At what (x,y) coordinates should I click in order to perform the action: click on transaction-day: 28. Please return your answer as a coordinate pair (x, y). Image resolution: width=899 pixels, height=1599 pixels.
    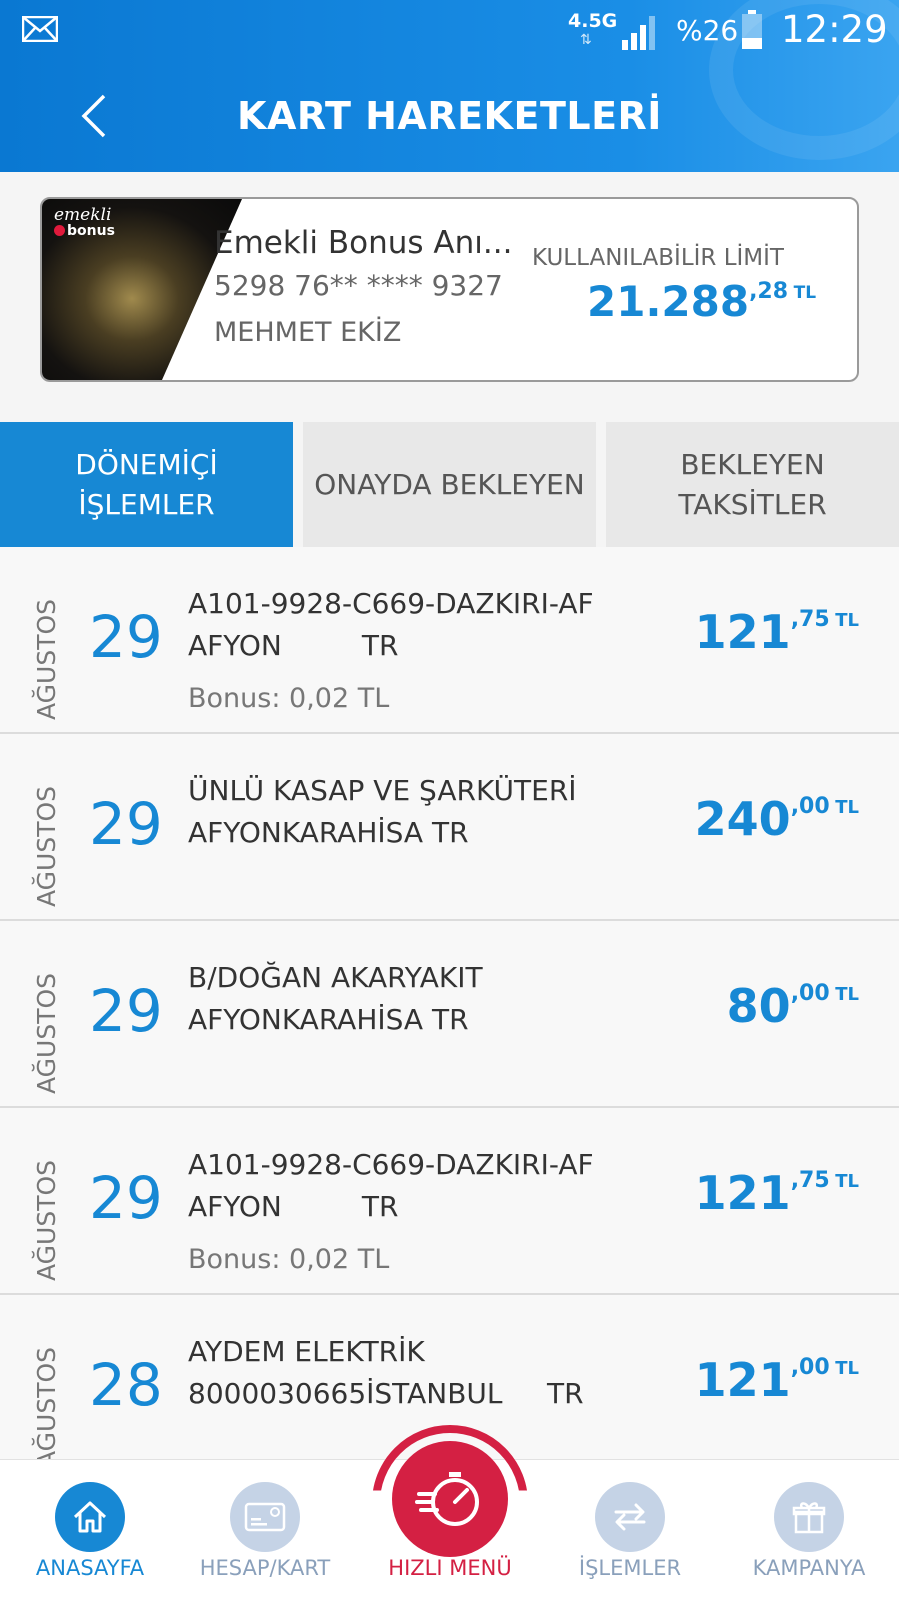
    Looking at the image, I should click on (126, 1385).